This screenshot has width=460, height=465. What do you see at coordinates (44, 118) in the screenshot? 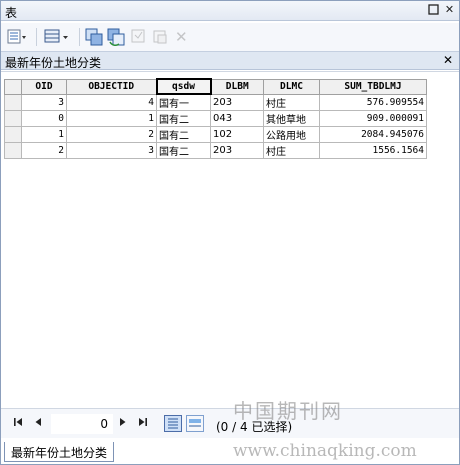
I see `cell-oid: 0` at bounding box center [44, 118].